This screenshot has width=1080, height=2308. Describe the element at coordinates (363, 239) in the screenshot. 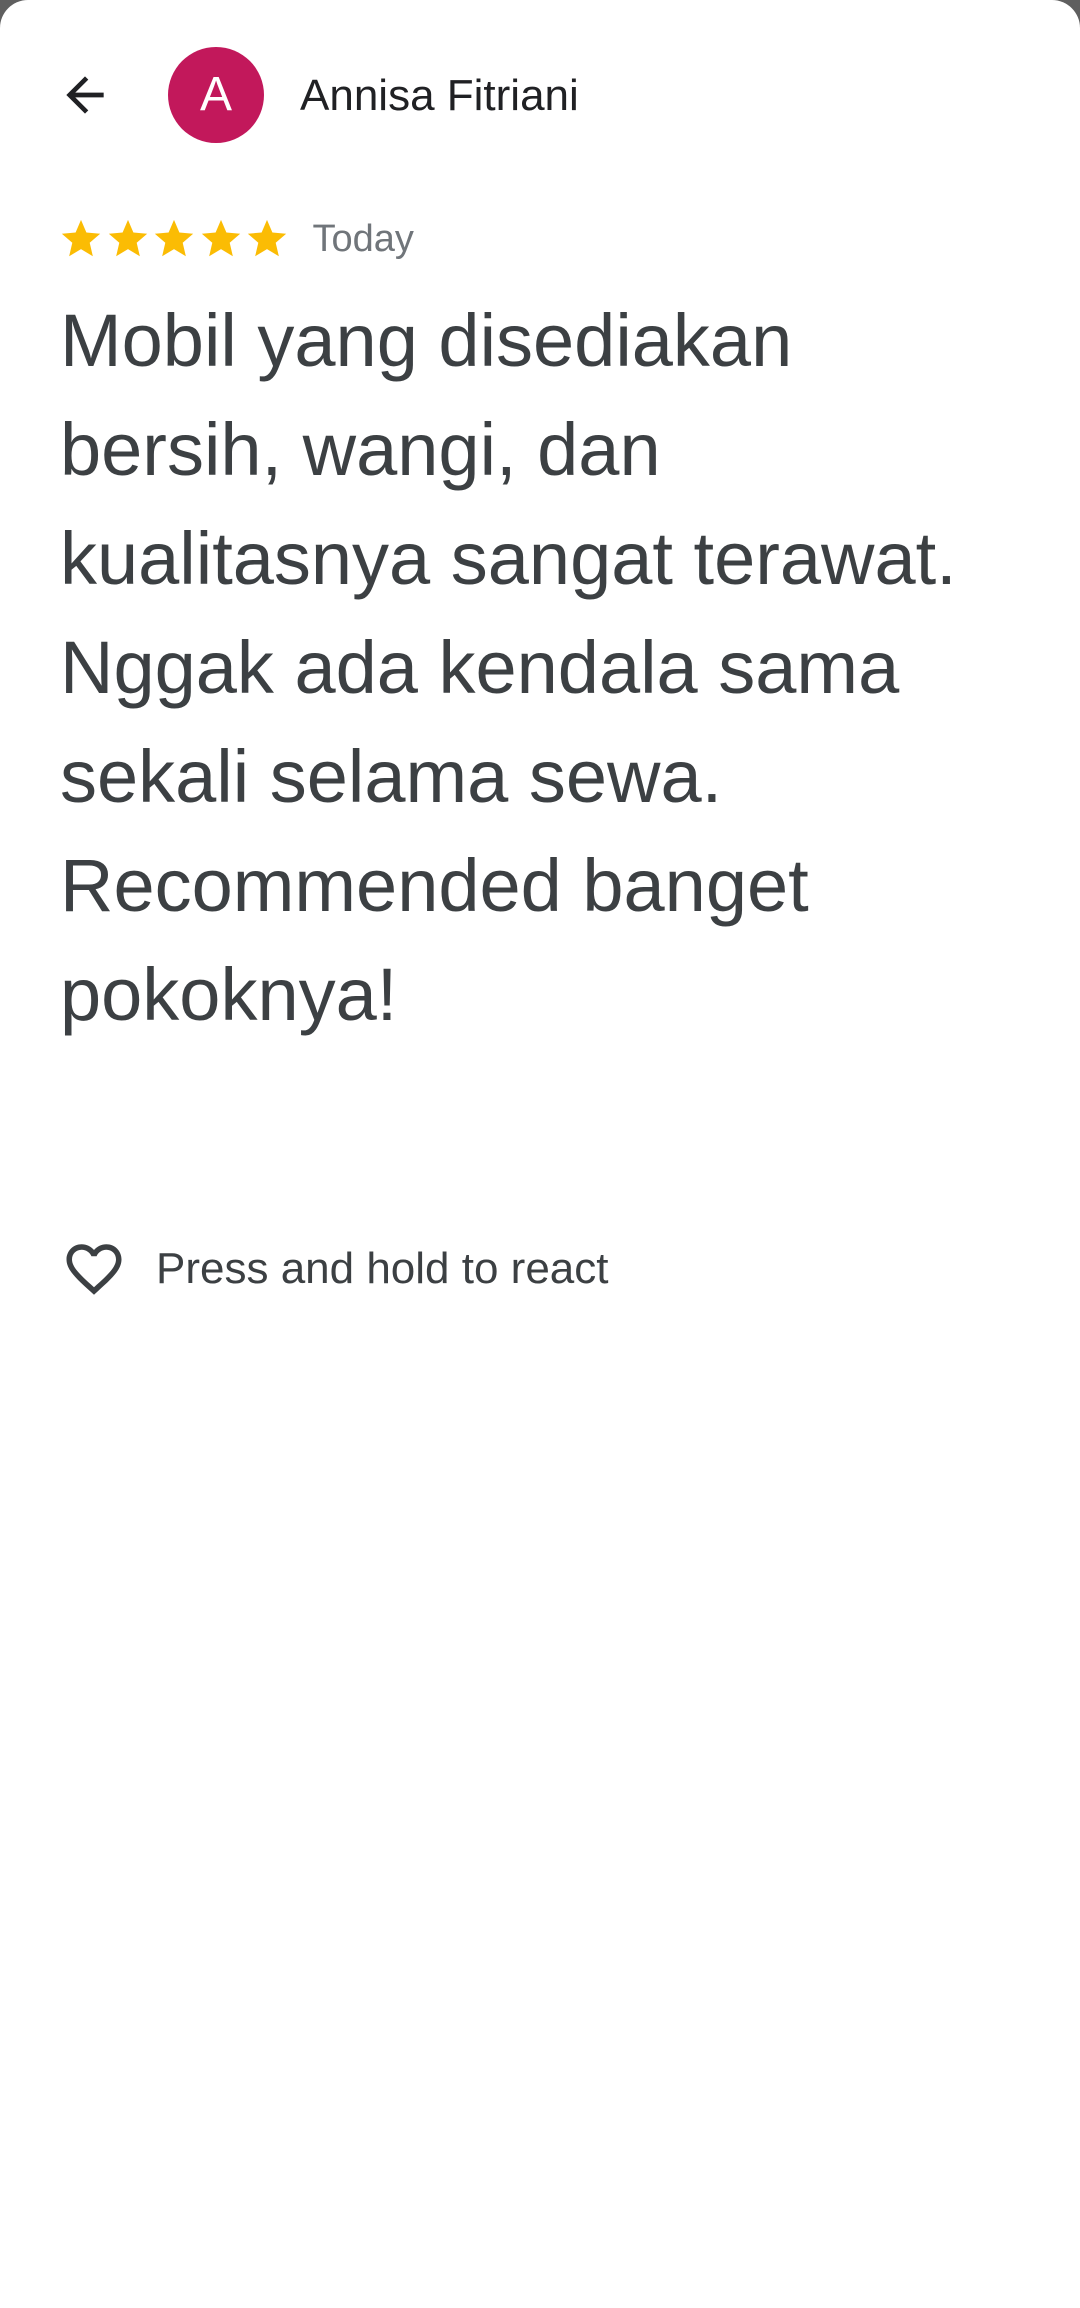

I see `review-date: Today` at that location.